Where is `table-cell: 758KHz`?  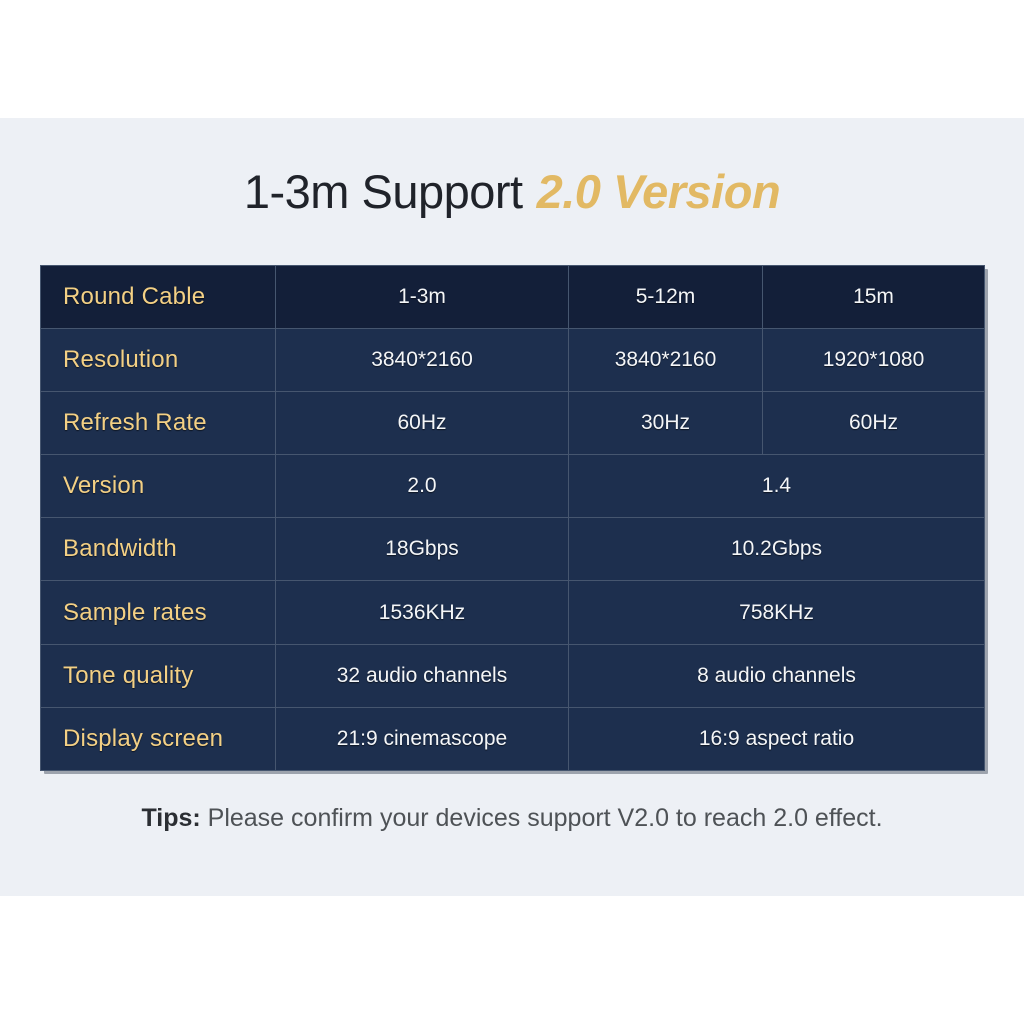
table-cell: 758KHz is located at coordinates (776, 612).